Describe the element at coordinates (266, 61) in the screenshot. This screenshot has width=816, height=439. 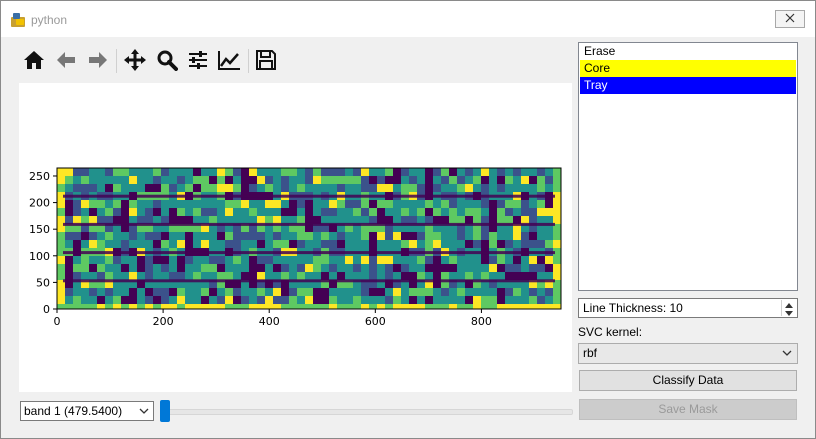
I see `save-figure-button` at that location.